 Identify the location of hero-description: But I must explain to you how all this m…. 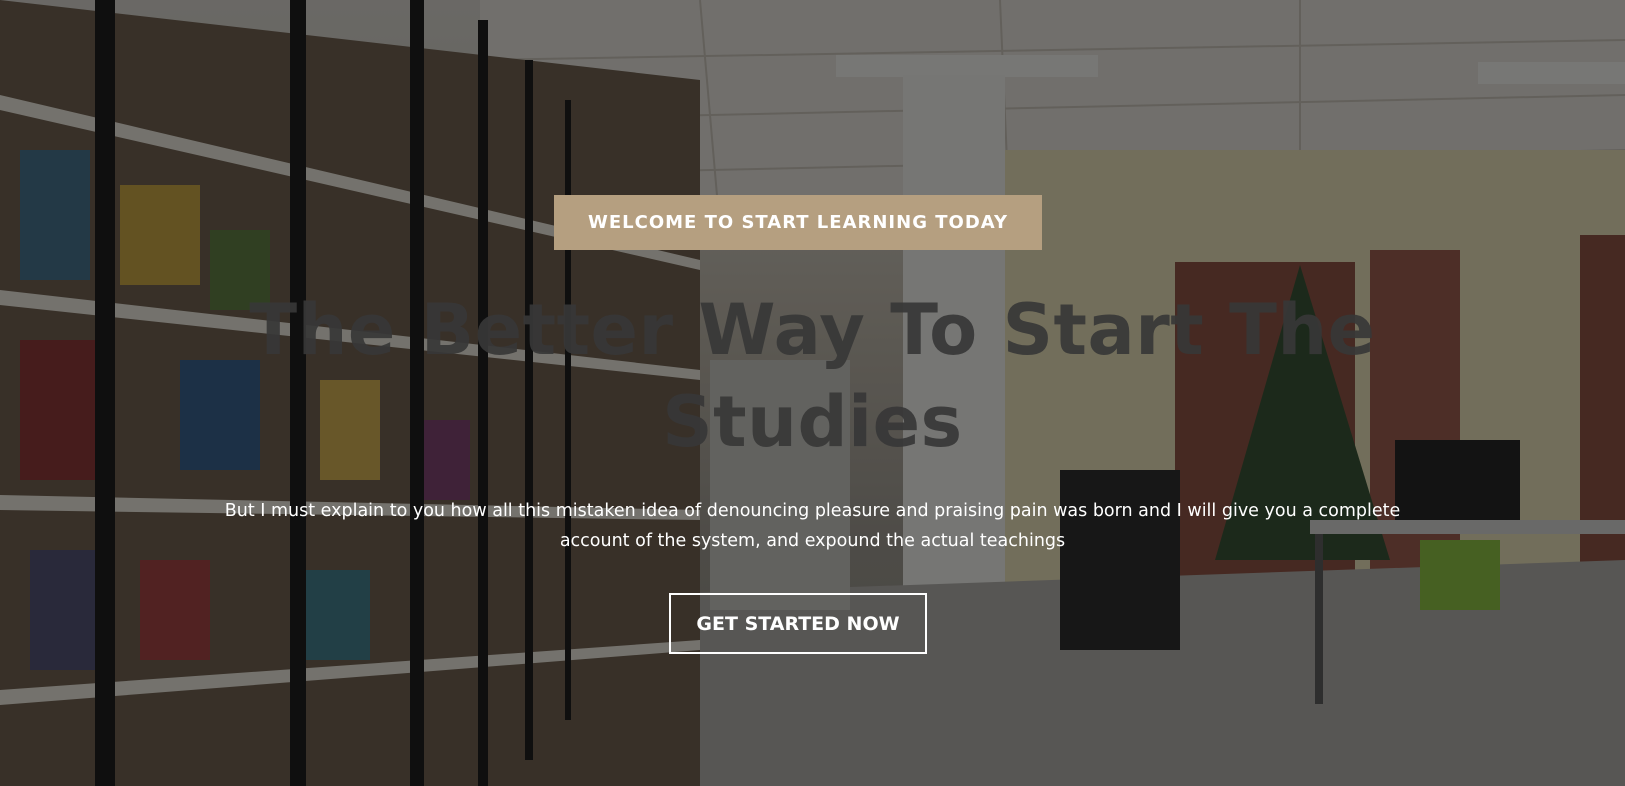
(812, 526).